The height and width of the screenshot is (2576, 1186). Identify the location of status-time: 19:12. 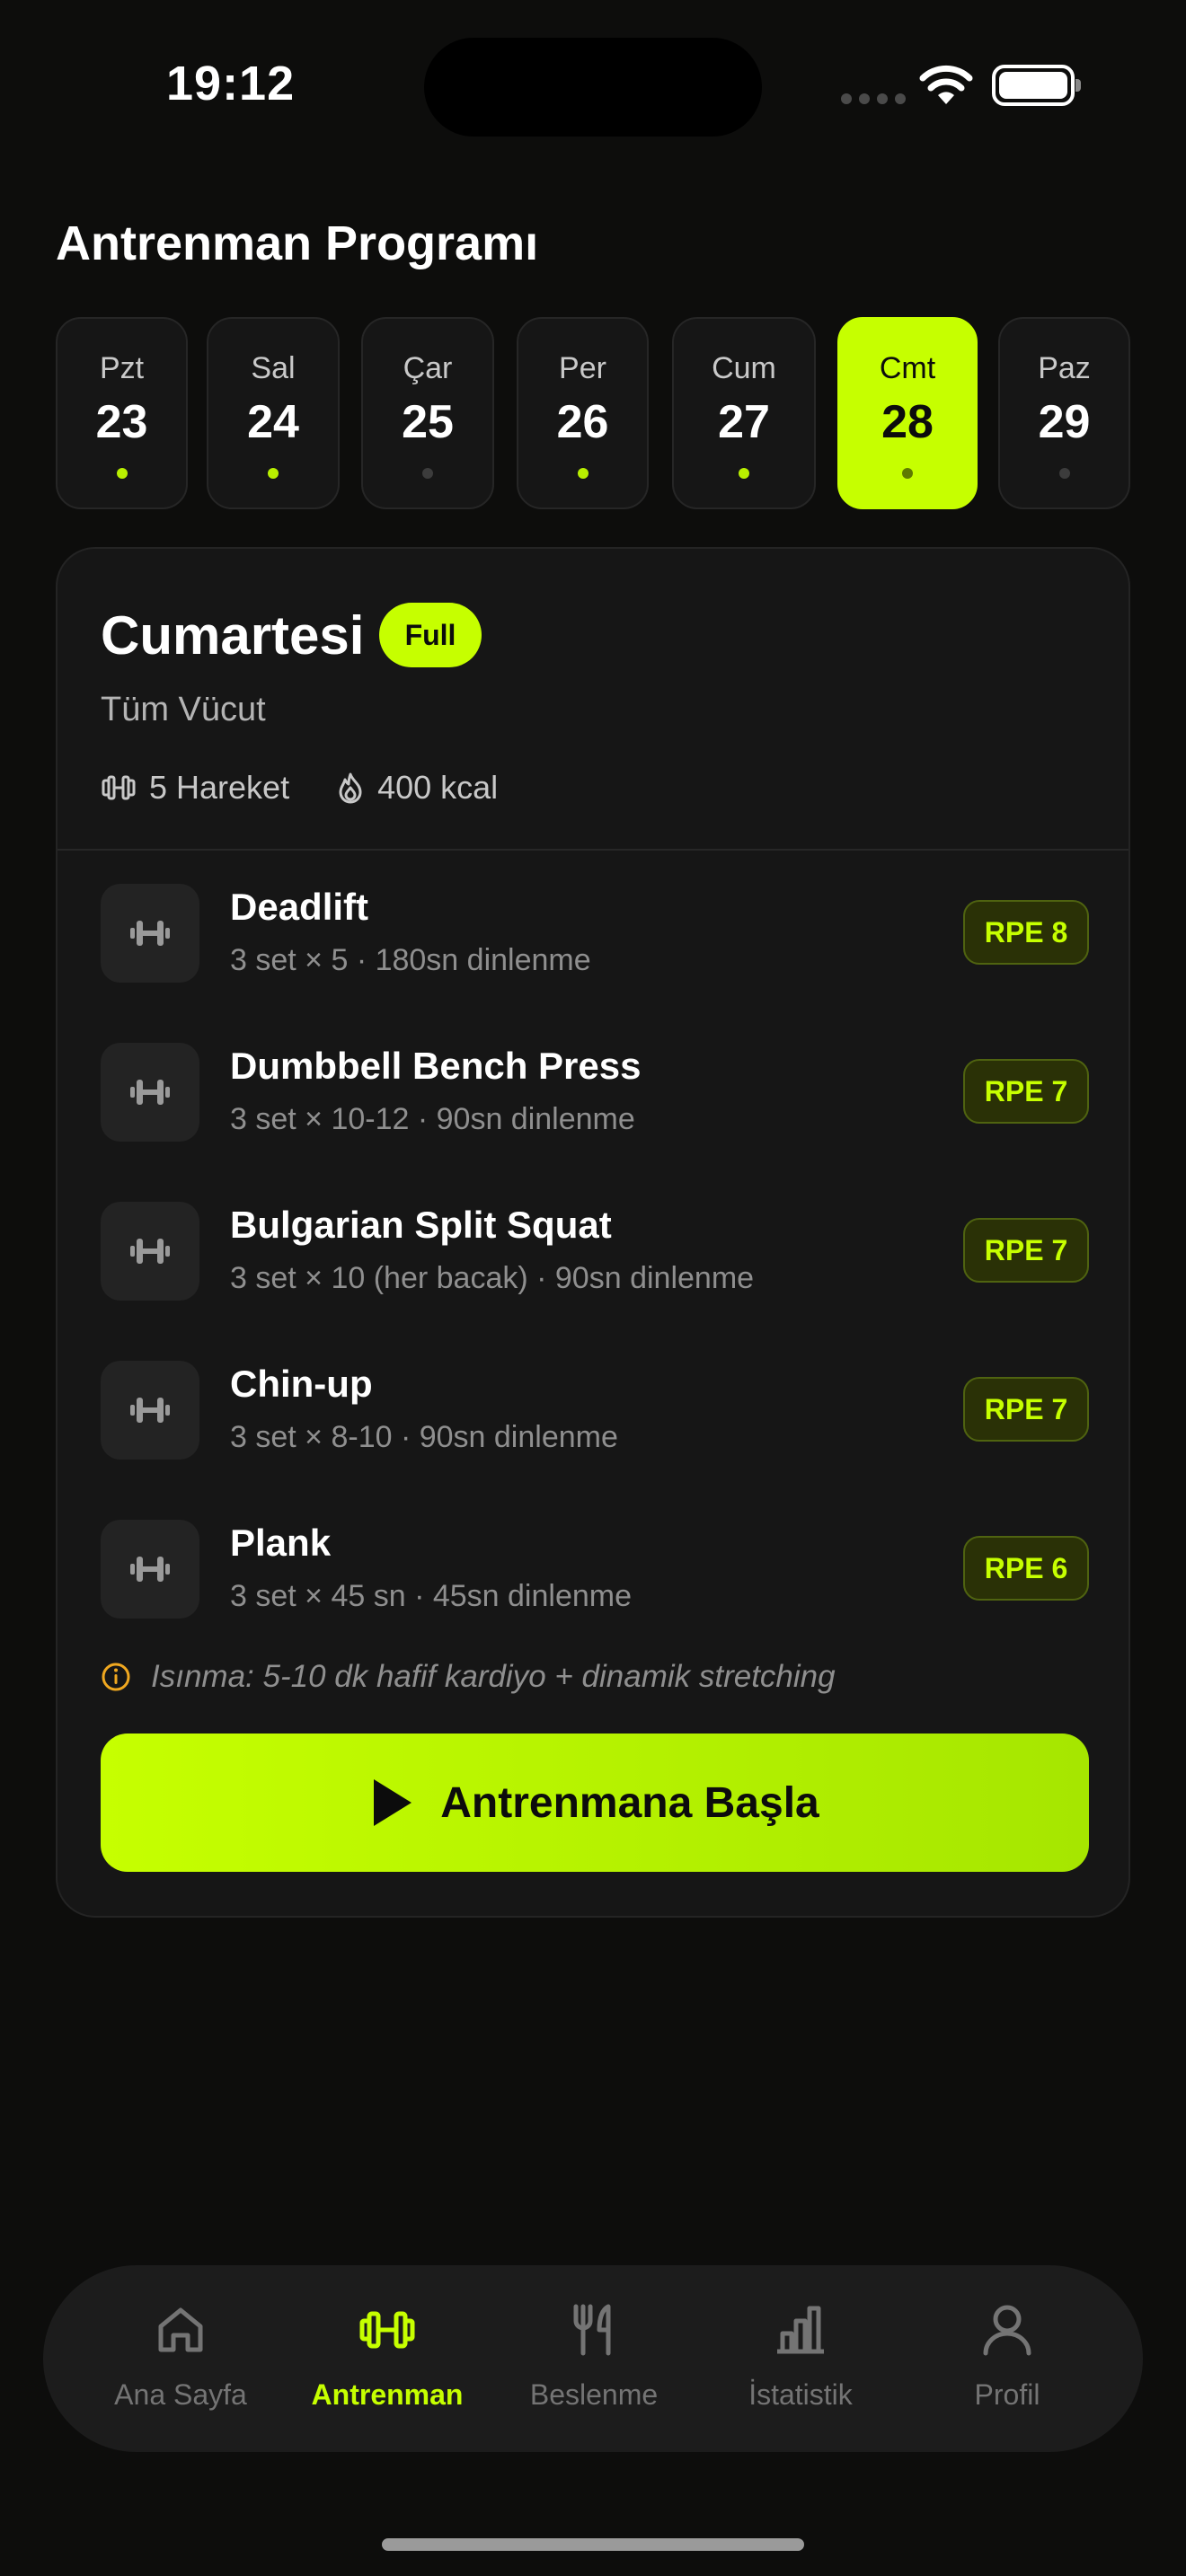
(231, 83).